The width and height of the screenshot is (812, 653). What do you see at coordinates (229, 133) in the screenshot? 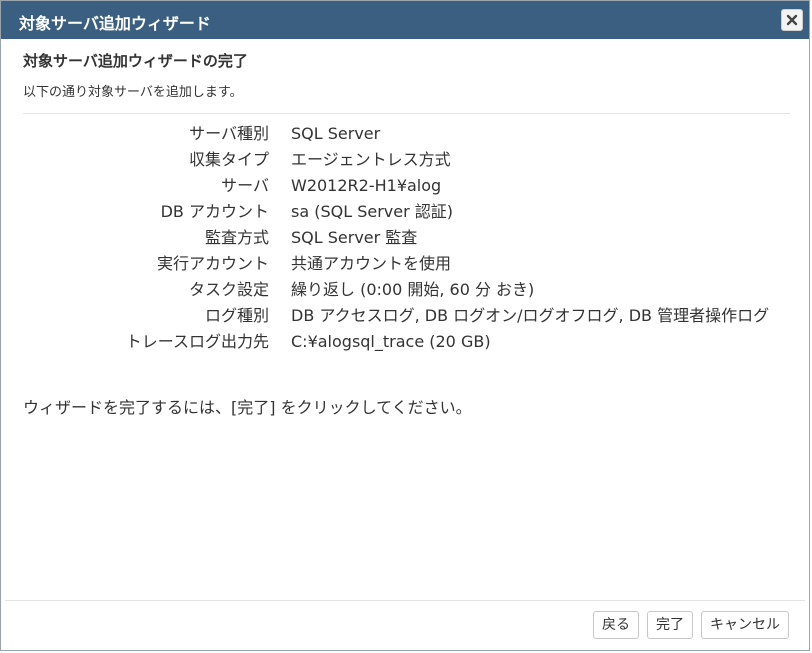
I see `summary-label: サーバ種別` at bounding box center [229, 133].